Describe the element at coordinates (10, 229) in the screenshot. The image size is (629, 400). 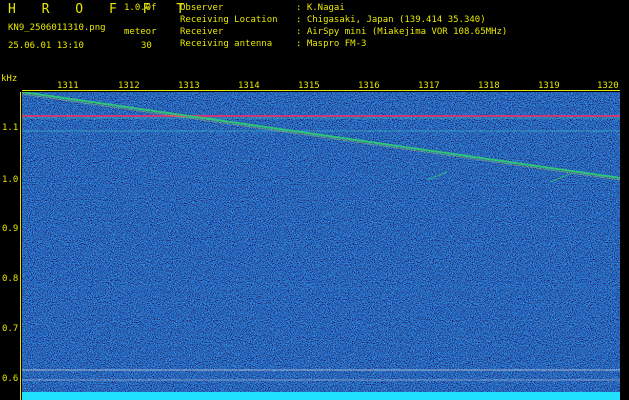
I see `y-tick-label: 0.9` at that location.